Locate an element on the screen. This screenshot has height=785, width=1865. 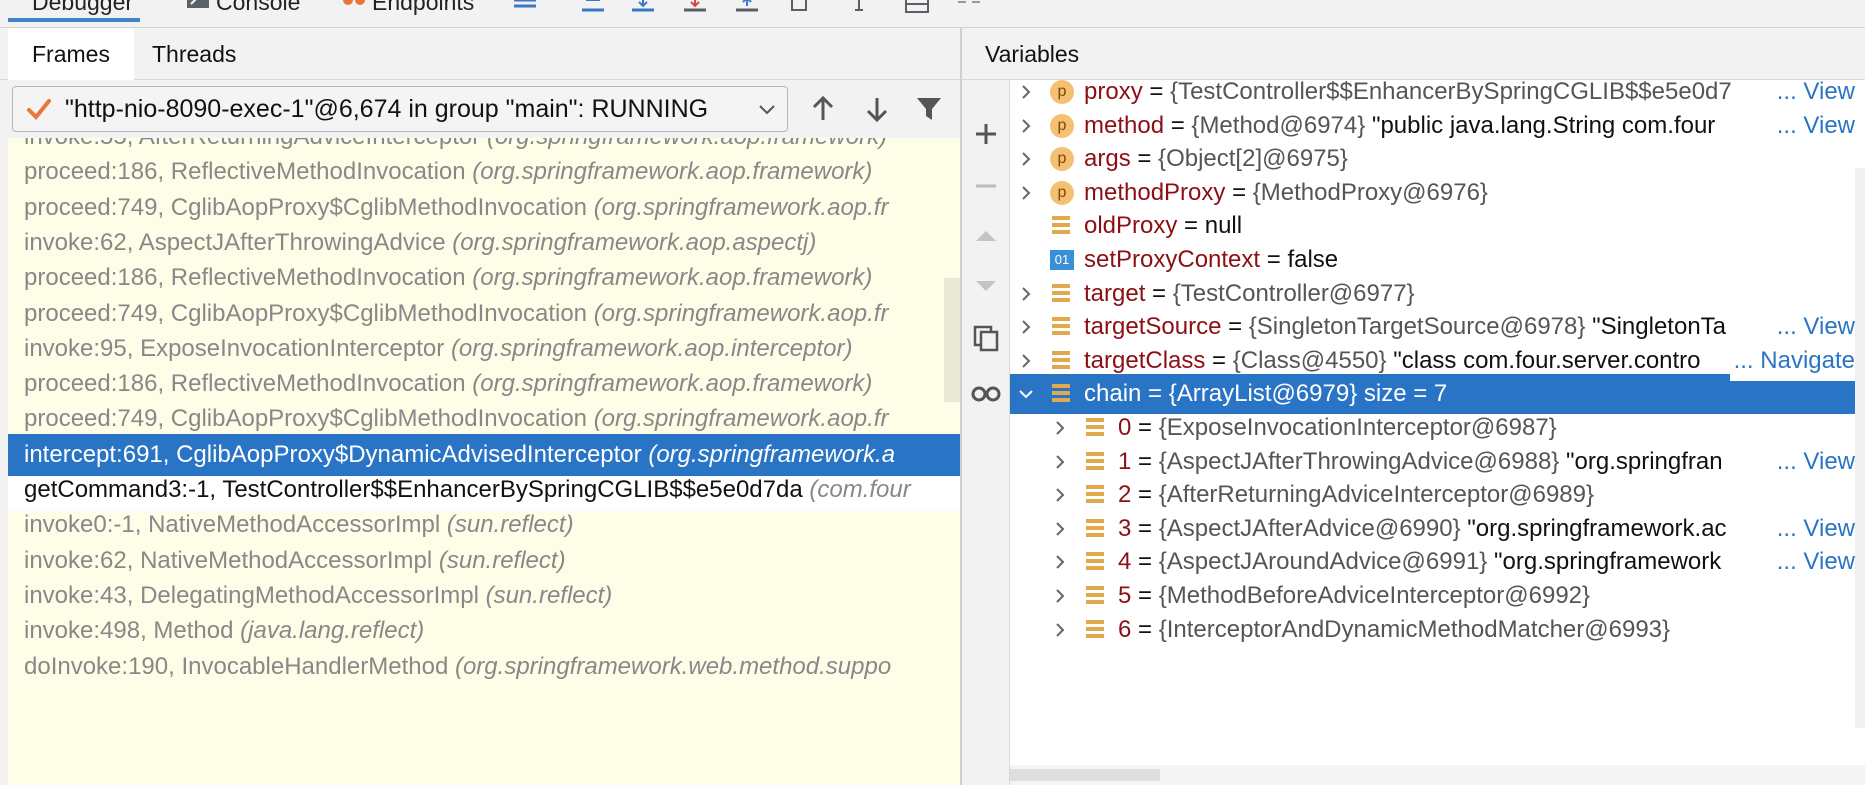
run-to-cursor-icon is located at coordinates (859, 7).